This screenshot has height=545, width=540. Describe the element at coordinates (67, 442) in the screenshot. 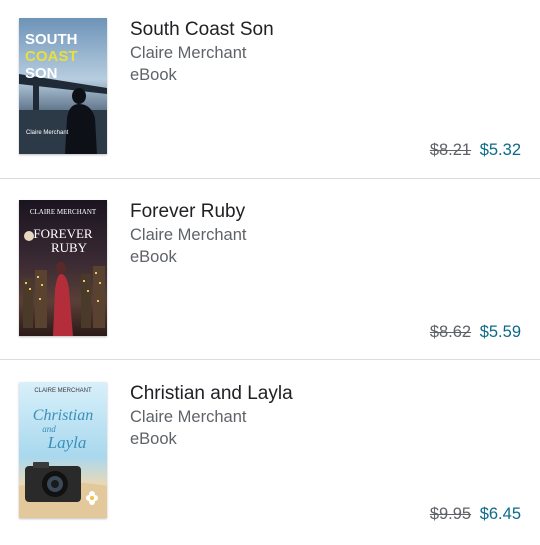

I see `cover-title-line: Layla` at that location.